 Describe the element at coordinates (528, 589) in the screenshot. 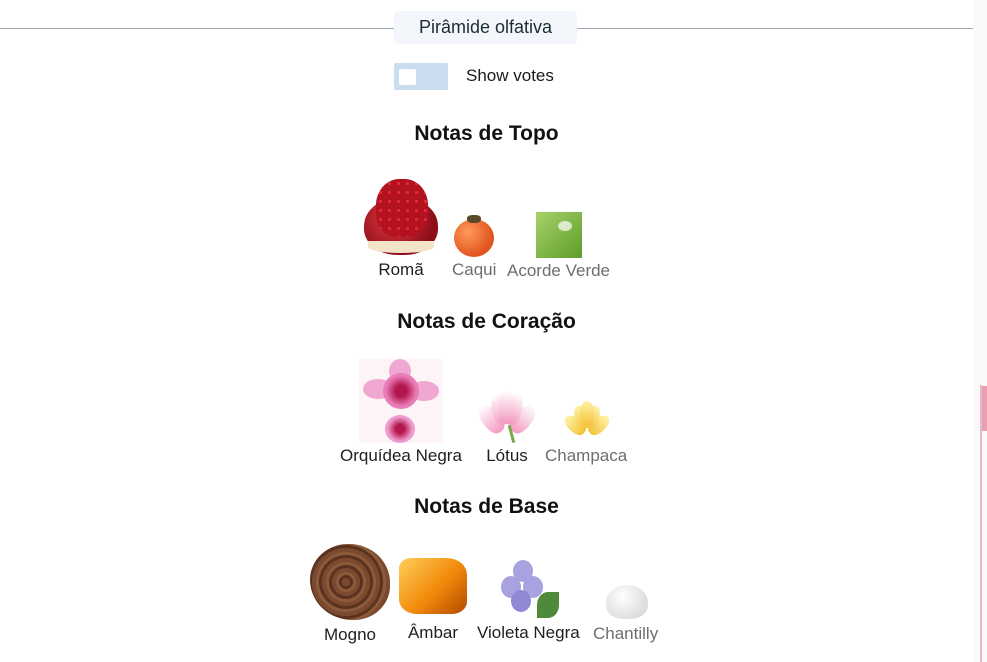

I see `violet-icon` at that location.